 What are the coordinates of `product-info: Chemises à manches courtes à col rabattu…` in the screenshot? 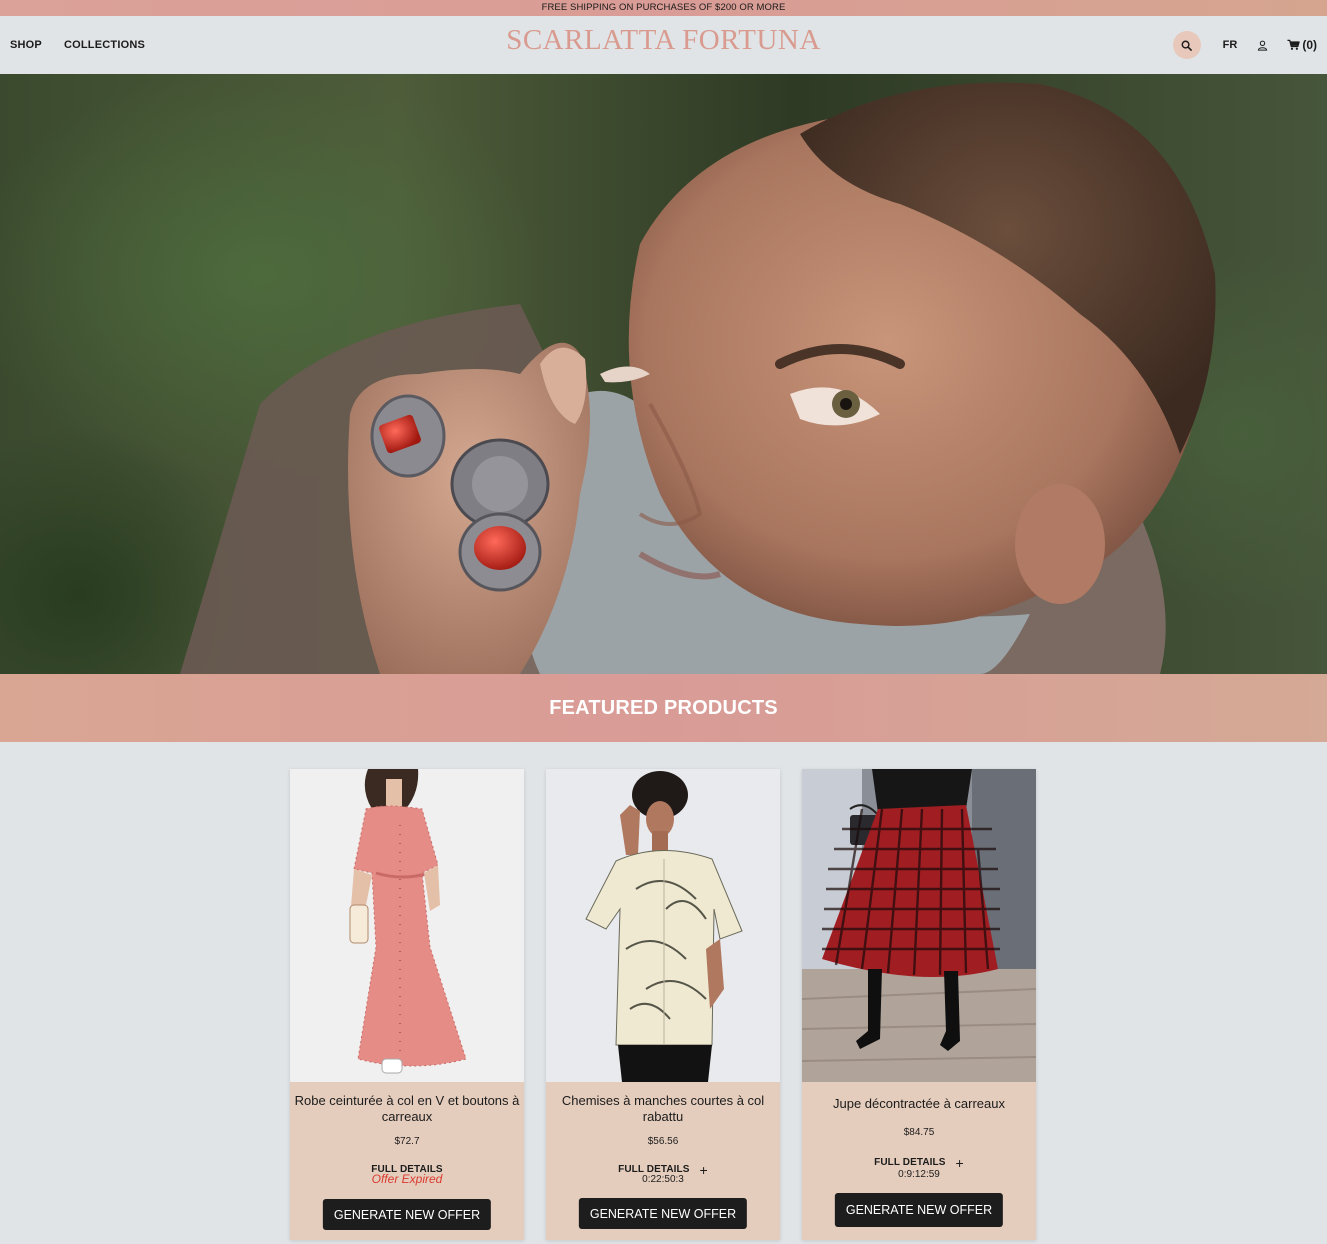 It's located at (663, 1161).